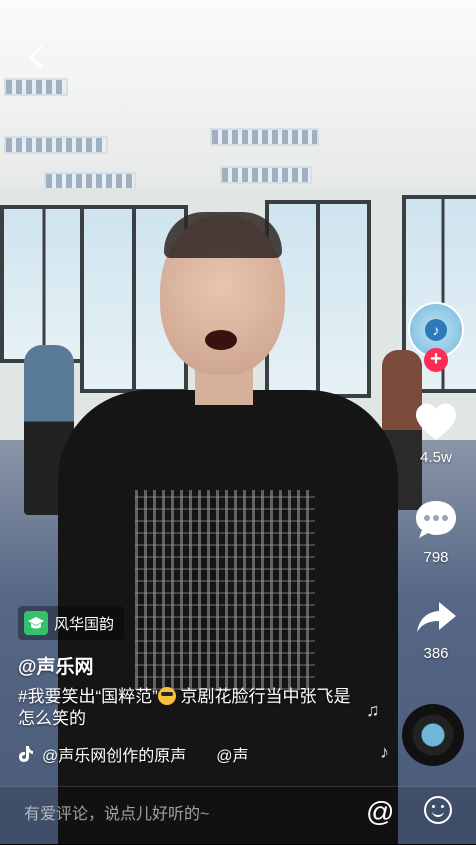 The height and width of the screenshot is (845, 476). Describe the element at coordinates (436, 519) in the screenshot. I see `speech-bubble-icon` at that location.